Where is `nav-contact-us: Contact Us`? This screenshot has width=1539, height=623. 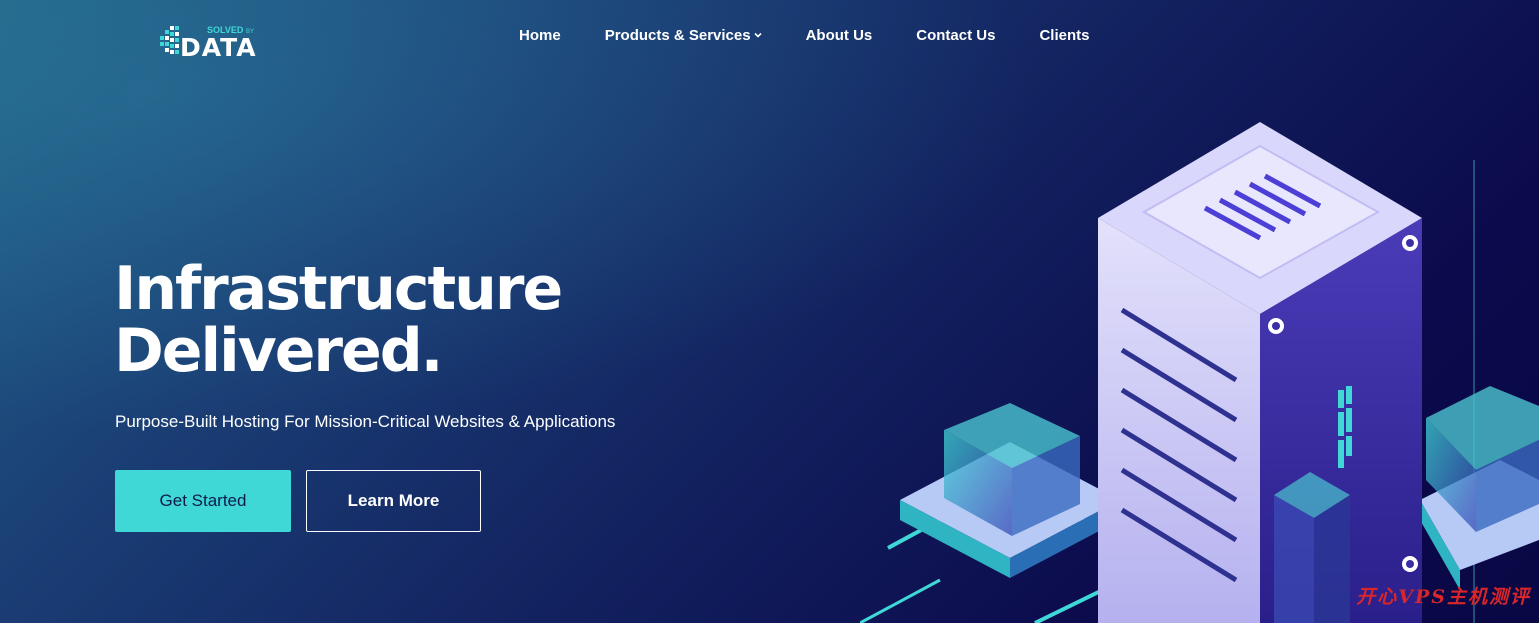 nav-contact-us: Contact Us is located at coordinates (955, 35).